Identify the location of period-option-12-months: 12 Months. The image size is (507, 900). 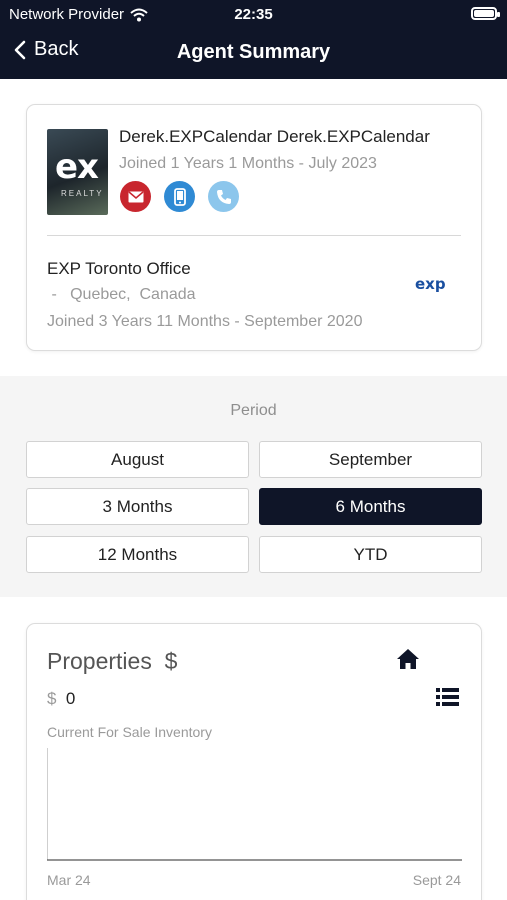
(137, 554).